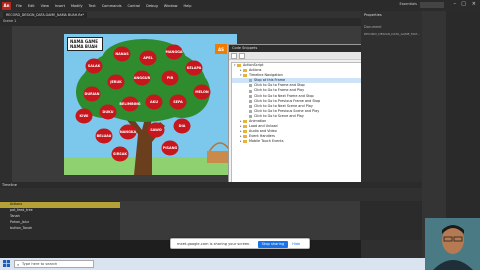 The height and width of the screenshot is (270, 480). What do you see at coordinates (154, 102) in the screenshot?
I see `fruit-label: AKU` at bounding box center [154, 102].